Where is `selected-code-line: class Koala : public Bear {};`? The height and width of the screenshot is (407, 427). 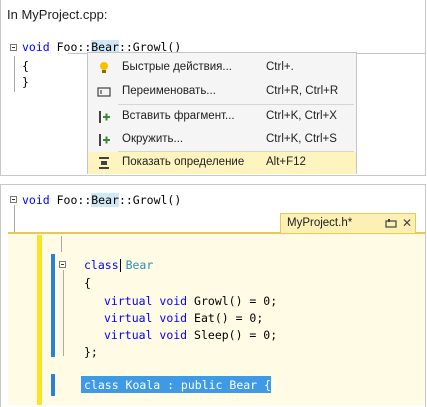 selected-code-line: class Koala : public Bear {}; is located at coordinates (184, 385).